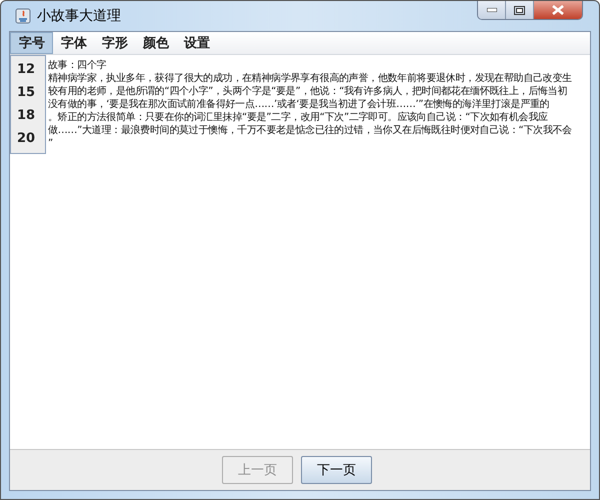 The width and height of the screenshot is (600, 500). What do you see at coordinates (310, 130) in the screenshot?
I see `story-text-line: 做……”大道理：最浪费时间的莫过于懊悔，千万不要老是惦念已往的过错，当你又在后悔既往时便对自己说：“下次我不会` at bounding box center [310, 130].